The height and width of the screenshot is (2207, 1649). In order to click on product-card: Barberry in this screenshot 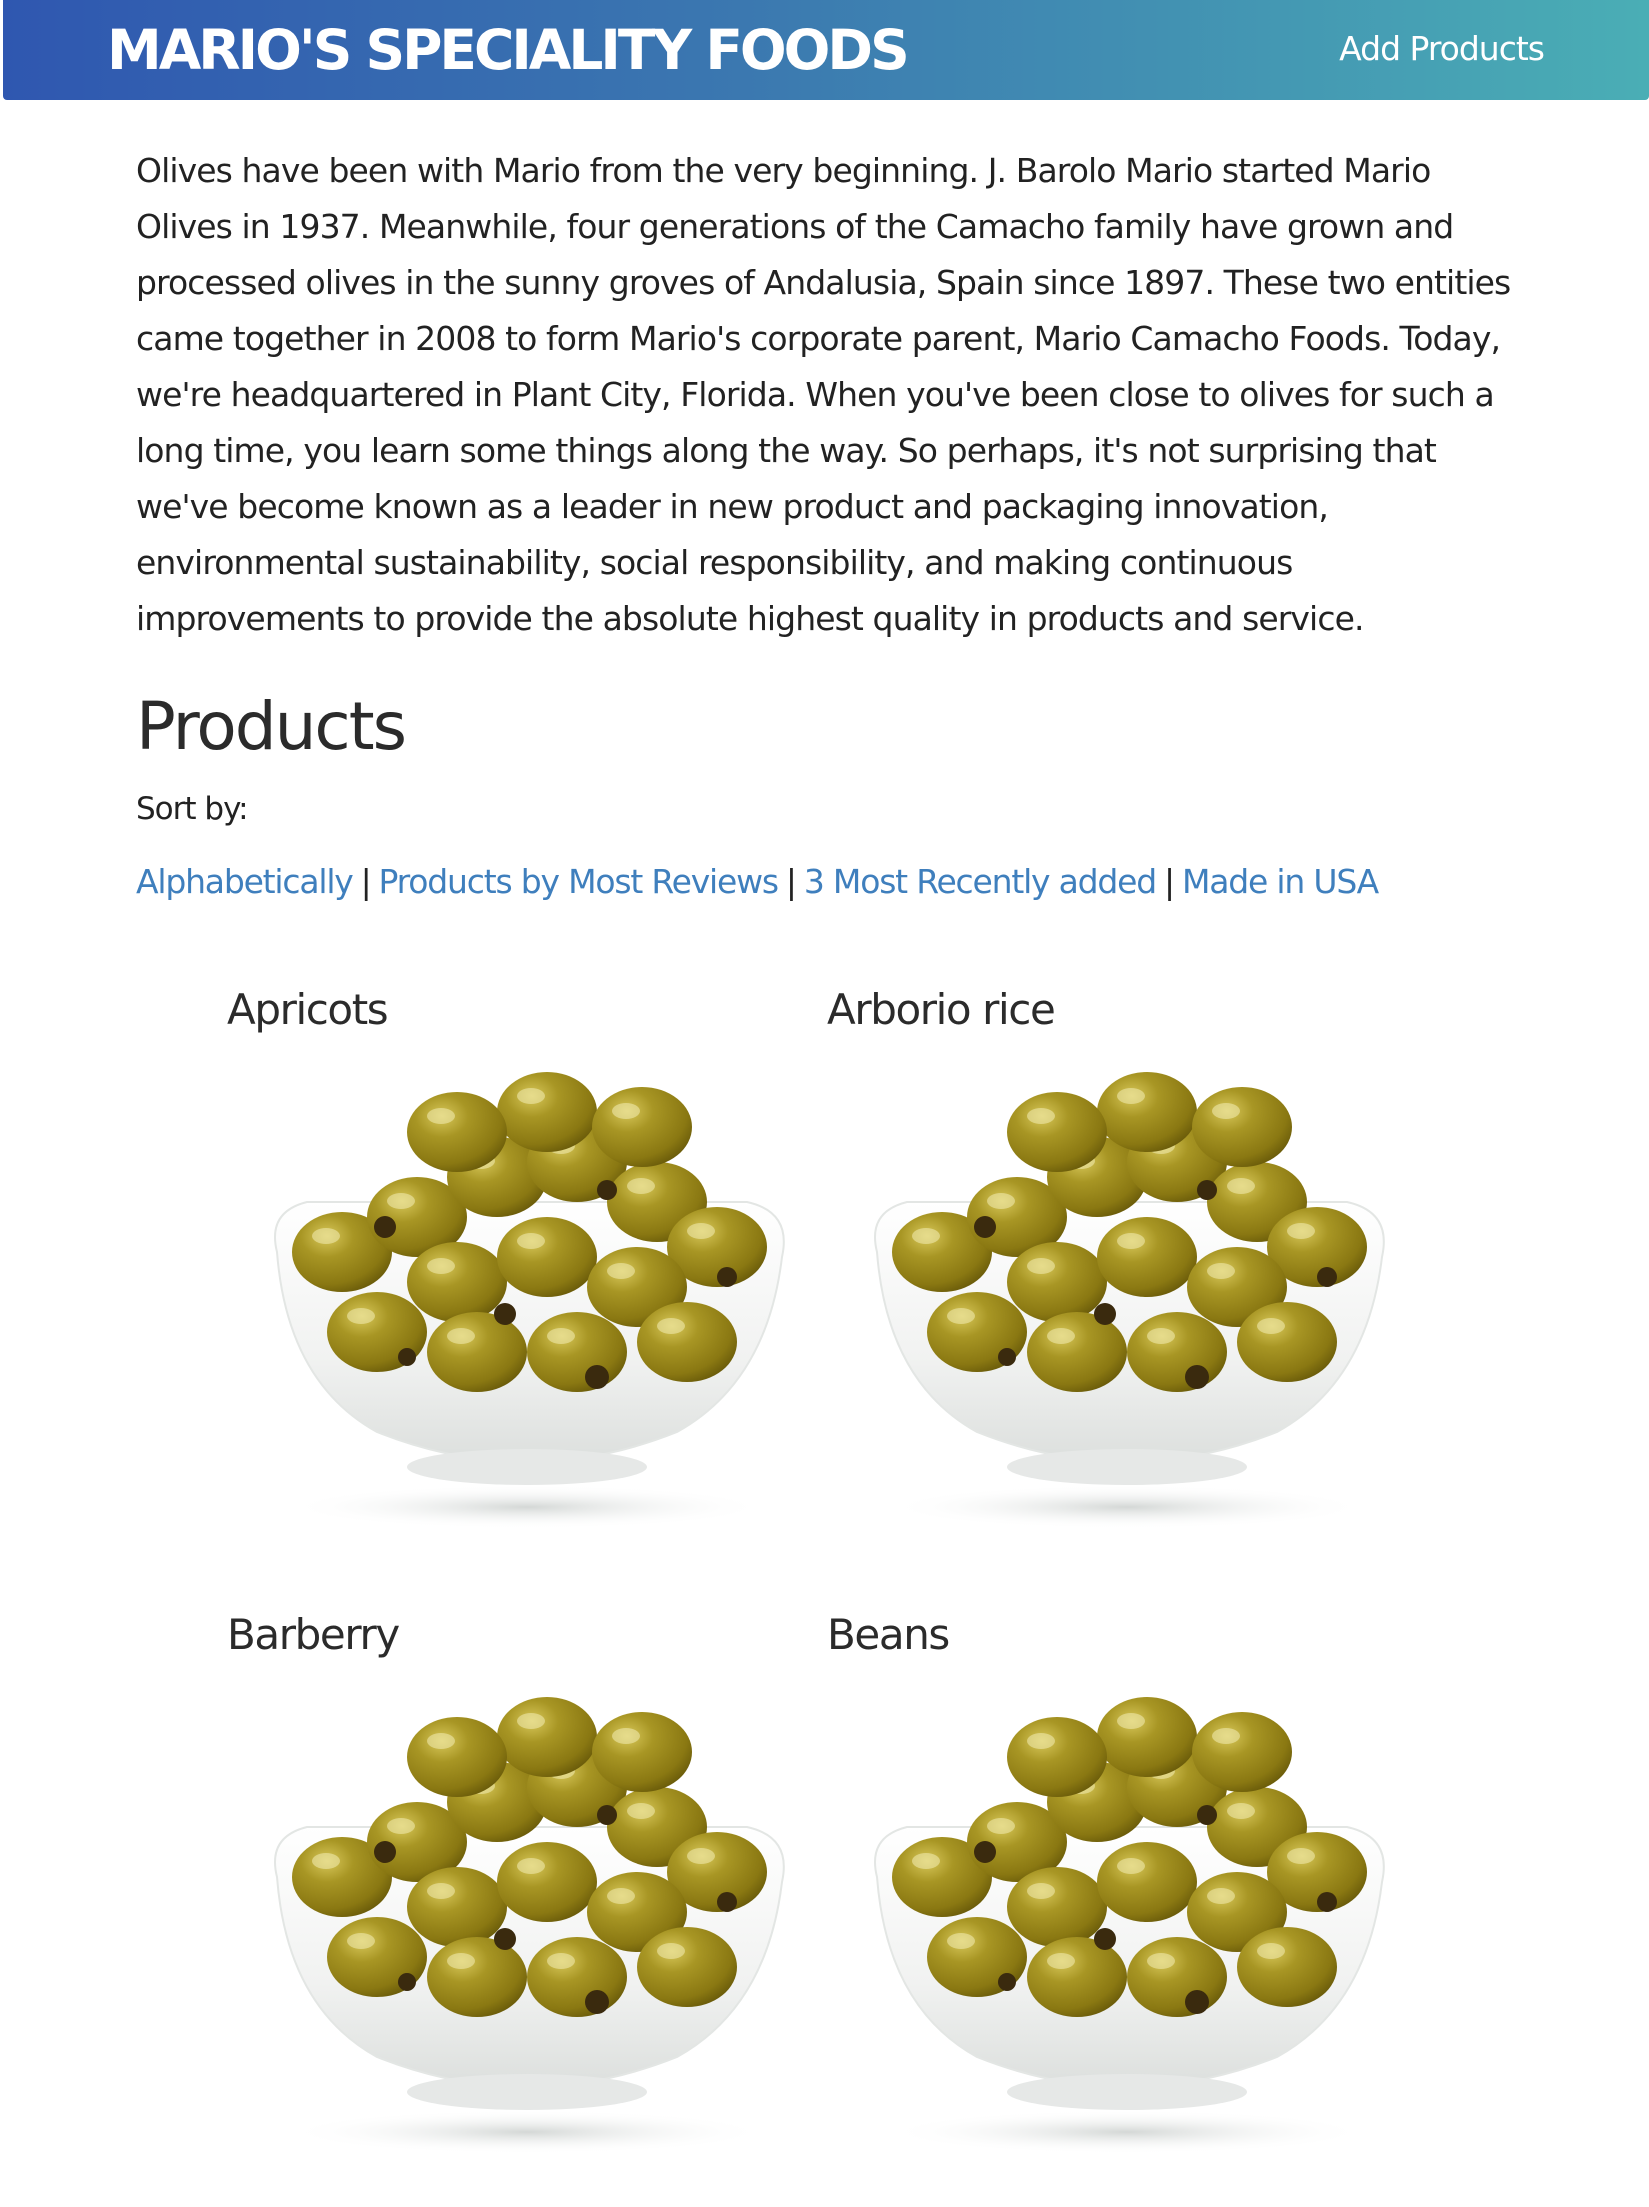, I will do `click(507, 1905)`.